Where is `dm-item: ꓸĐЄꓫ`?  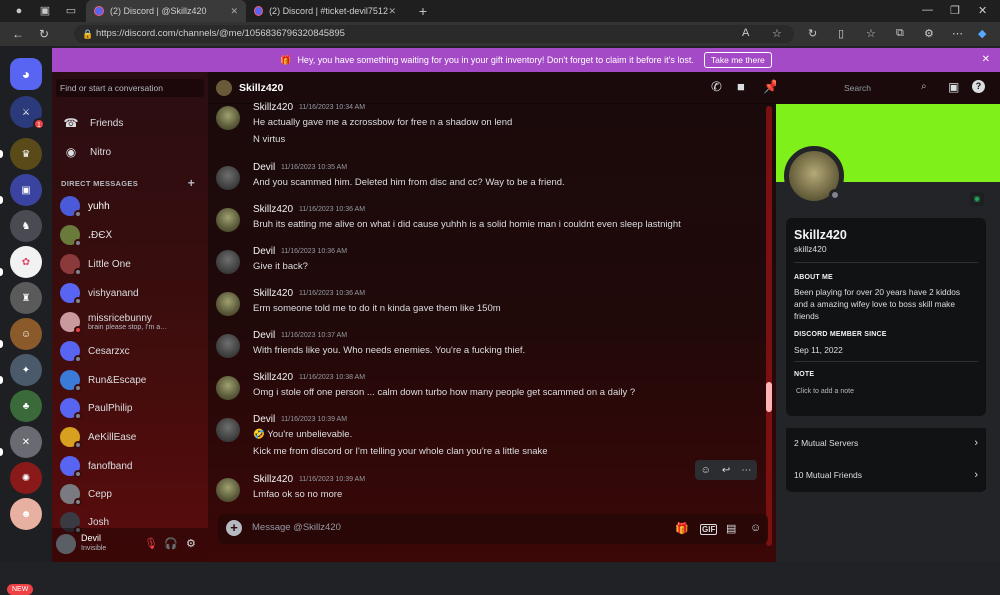 dm-item: ꓸĐЄꓫ is located at coordinates (131, 235).